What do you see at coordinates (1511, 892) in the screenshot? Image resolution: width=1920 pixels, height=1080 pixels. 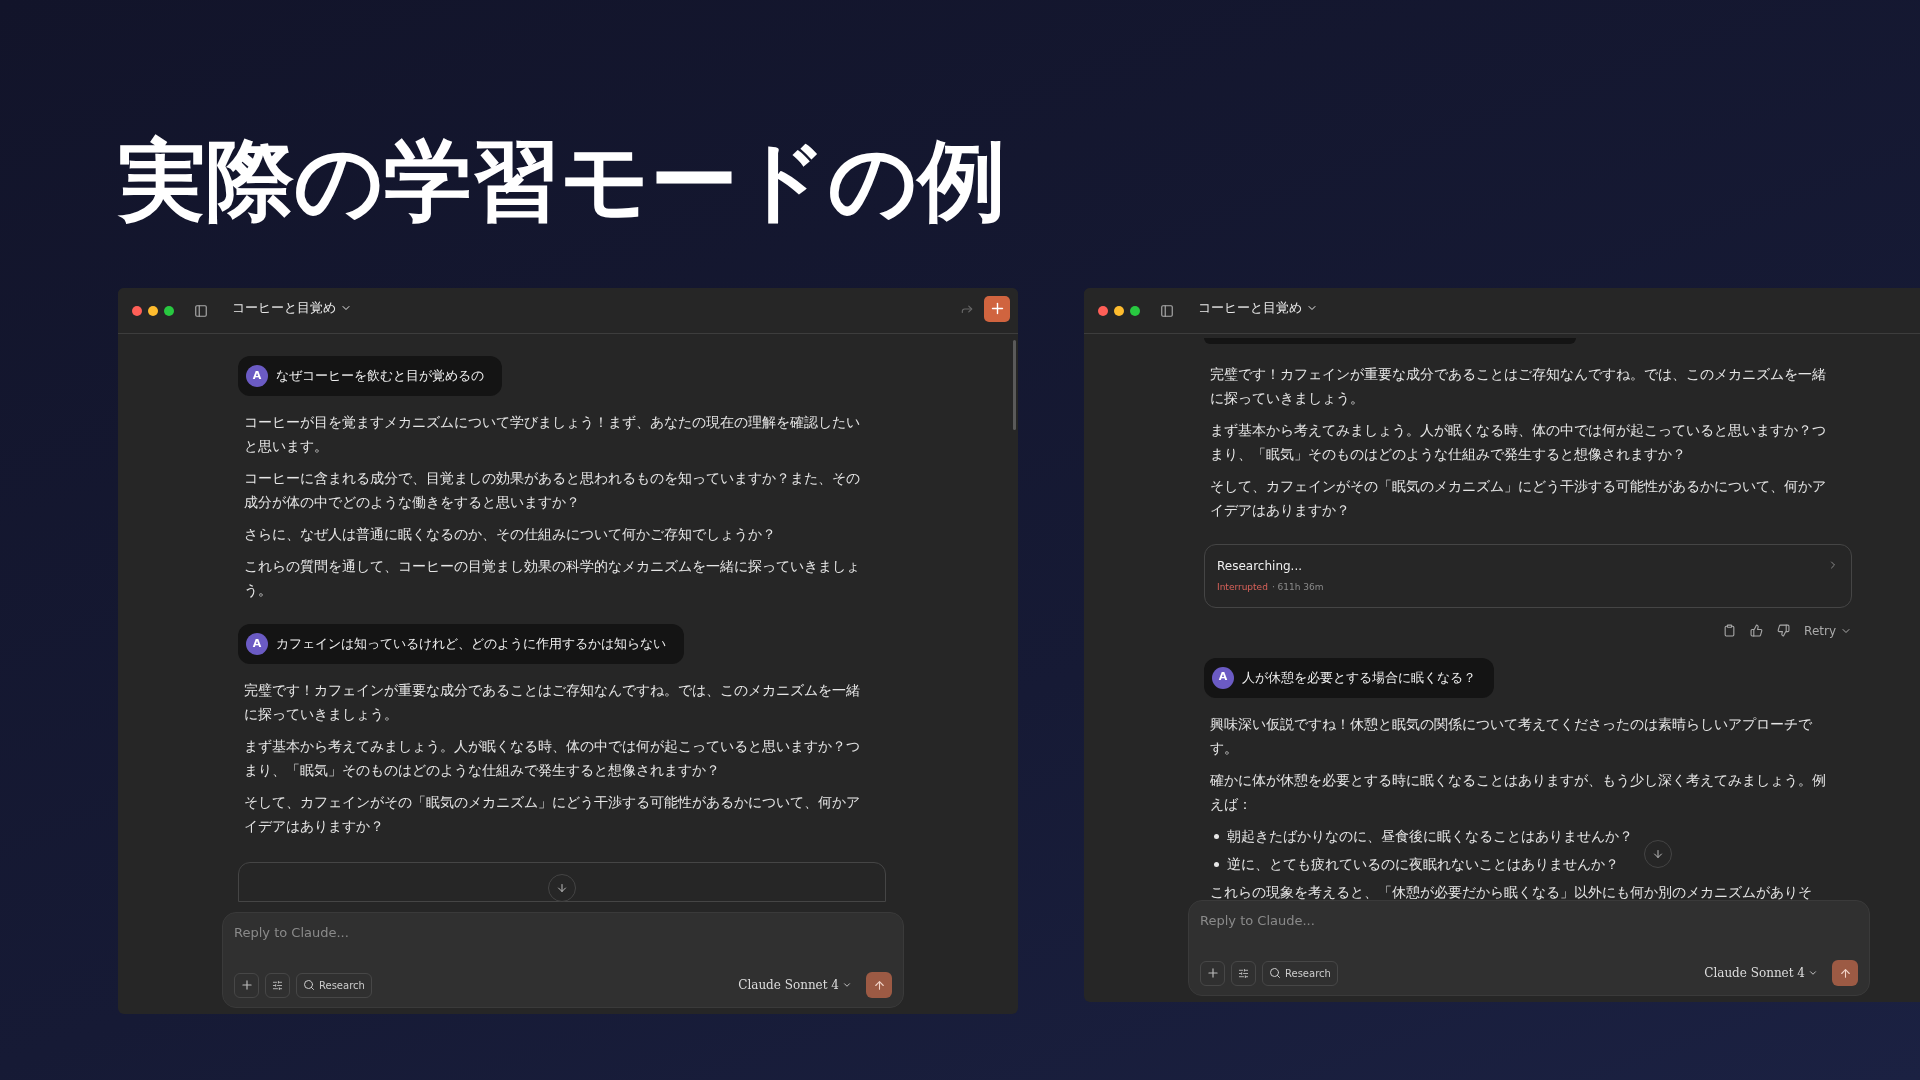 I see `message-paragraph: これらの現象を考えると、「休憩が必要だから眠くなる」以外にも何か別のメカニズムがありそ` at bounding box center [1511, 892].